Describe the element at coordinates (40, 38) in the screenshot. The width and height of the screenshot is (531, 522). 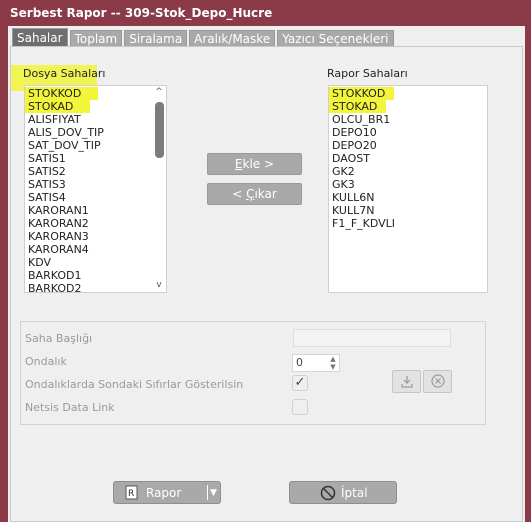
I see `tab-sahalar: Sahalar` at that location.